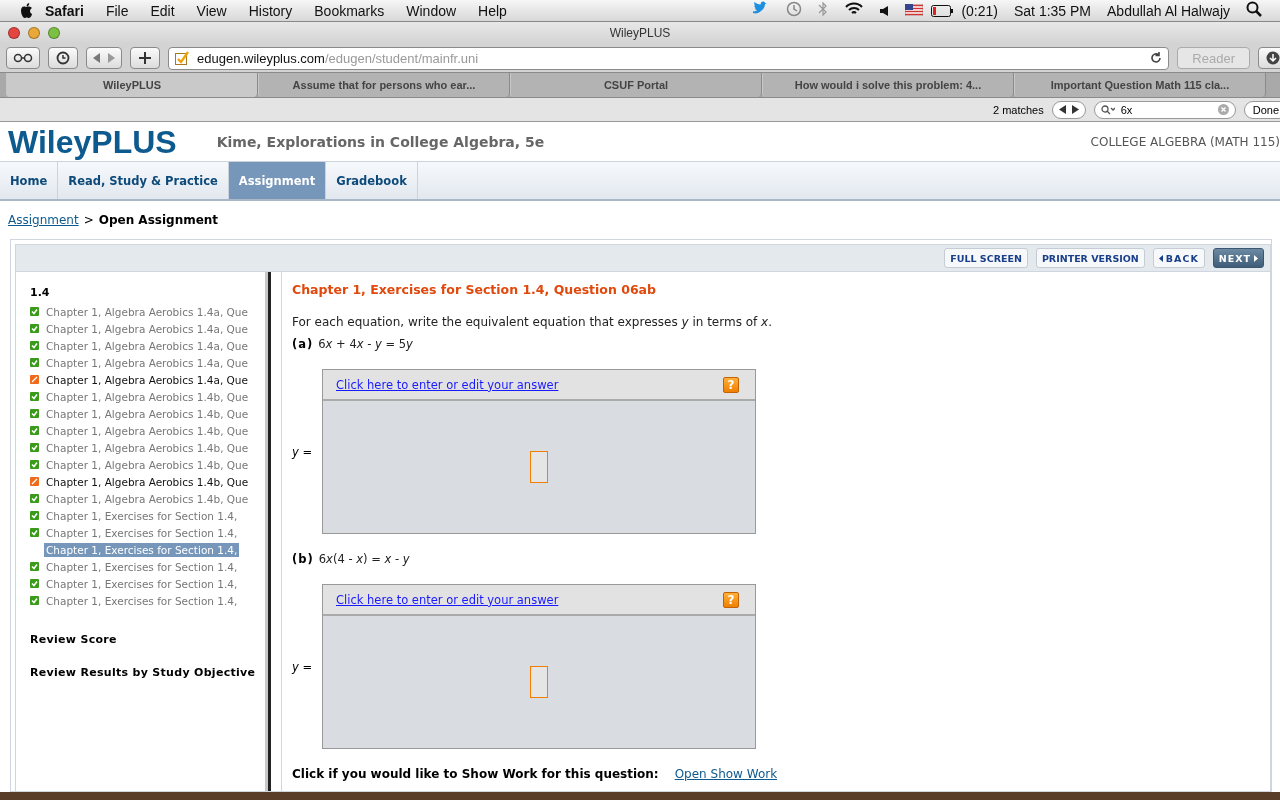 Image resolution: width=1280 pixels, height=800 pixels. What do you see at coordinates (979, 10) in the screenshot?
I see `battery-time: (0:21)` at bounding box center [979, 10].